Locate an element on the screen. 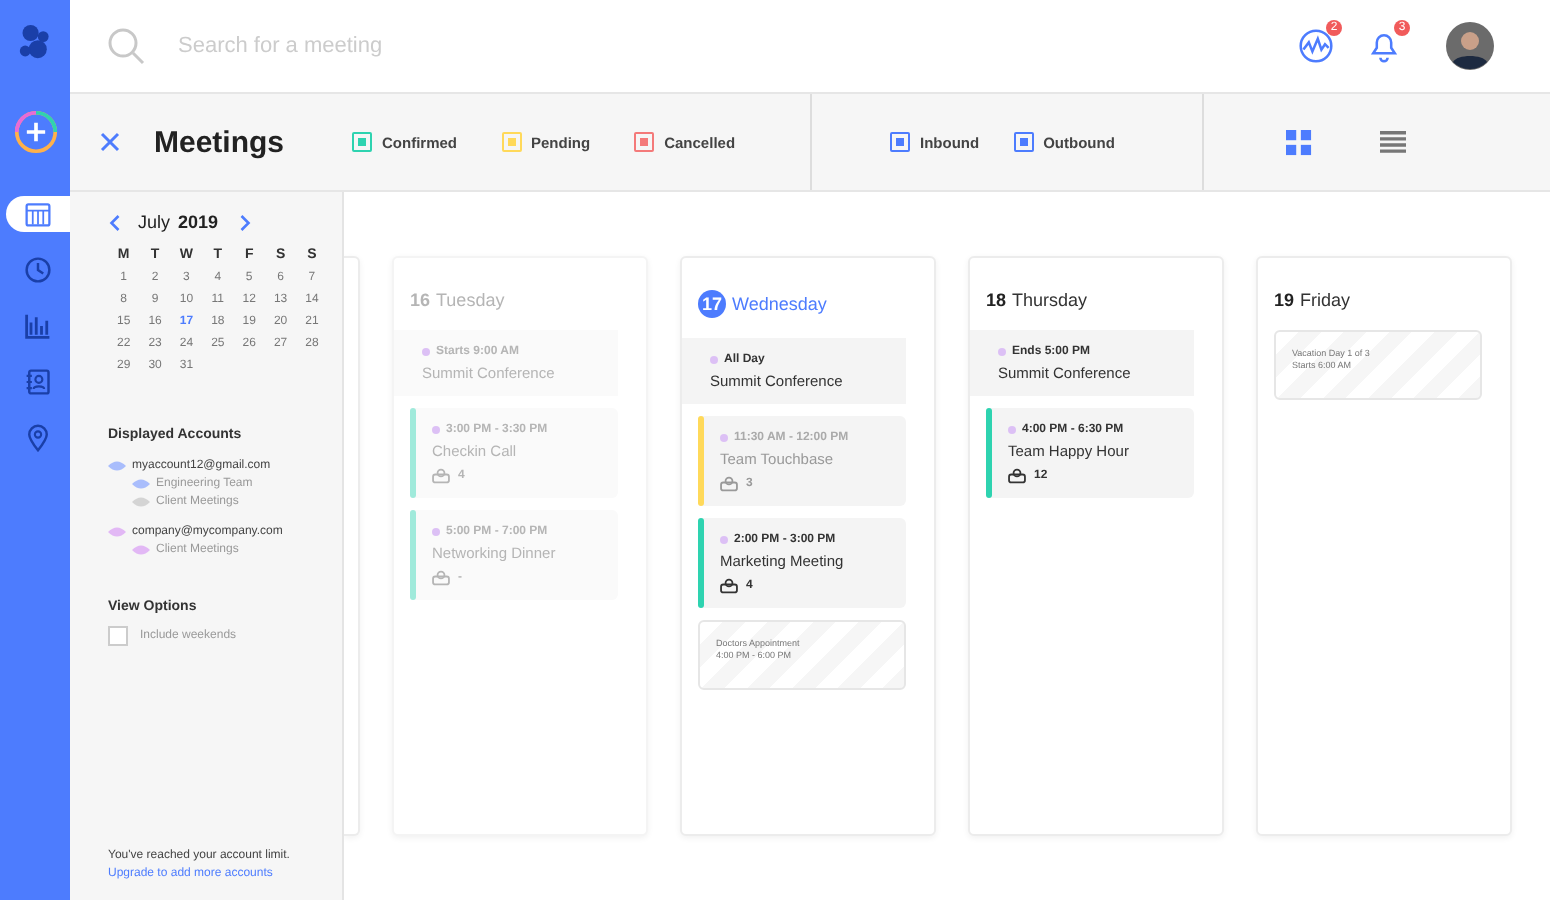 The height and width of the screenshot is (900, 1550). logo-icon is located at coordinates (35, 42).